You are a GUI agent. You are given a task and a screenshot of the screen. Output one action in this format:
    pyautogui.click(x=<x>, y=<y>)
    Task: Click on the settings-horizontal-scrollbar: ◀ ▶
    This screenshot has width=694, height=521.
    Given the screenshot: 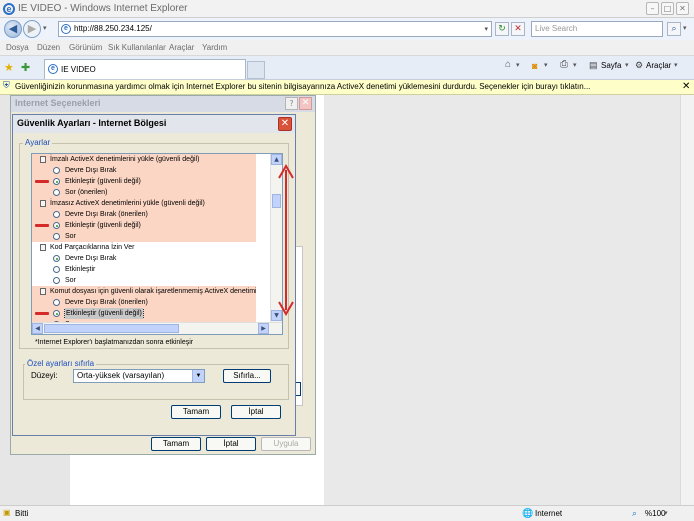 What is the action you would take?
    pyautogui.click(x=157, y=328)
    